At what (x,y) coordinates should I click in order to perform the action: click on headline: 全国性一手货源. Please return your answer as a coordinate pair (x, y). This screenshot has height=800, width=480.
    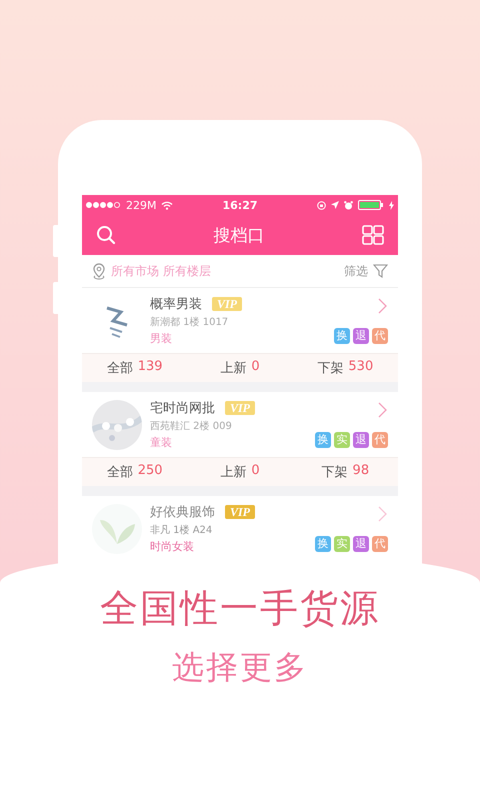
    Looking at the image, I should click on (240, 608).